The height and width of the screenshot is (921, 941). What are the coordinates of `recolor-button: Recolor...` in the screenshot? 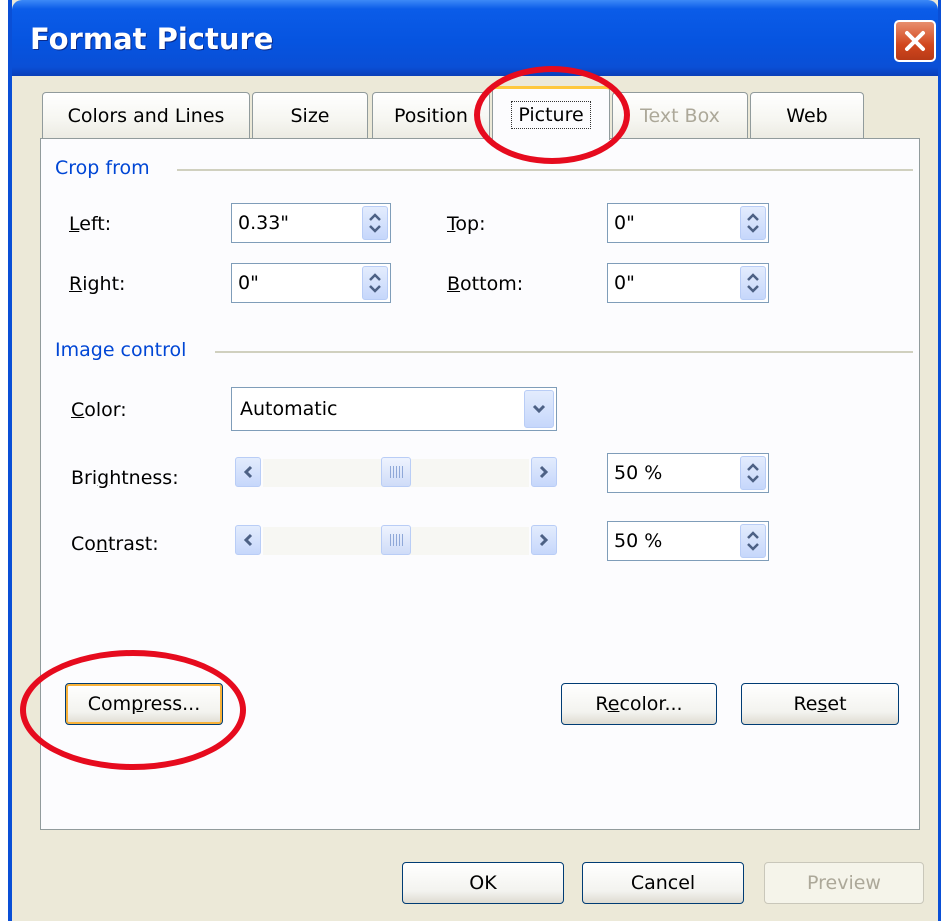 It's located at (639, 704).